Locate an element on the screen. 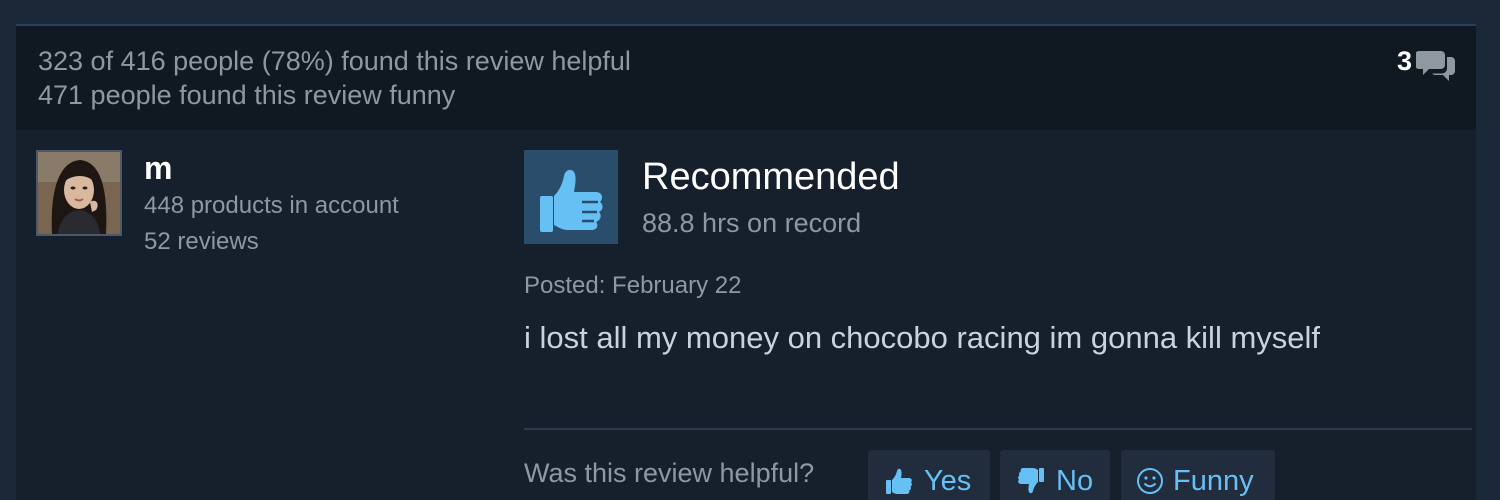 Image resolution: width=1500 pixels, height=500 pixels. helpful-prompt: Was this review helpful? is located at coordinates (669, 473).